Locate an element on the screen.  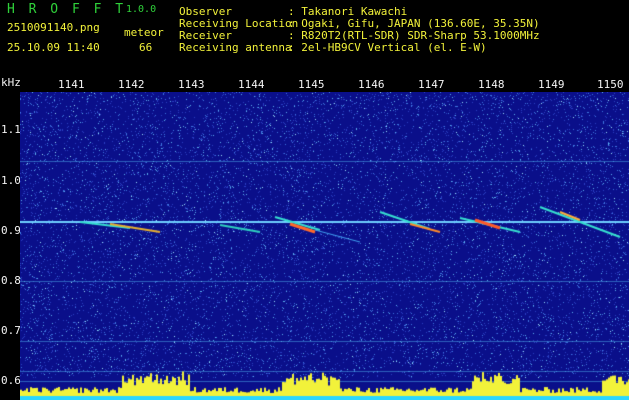
y-tick-1-0: 1.0 is located at coordinates (11, 180).